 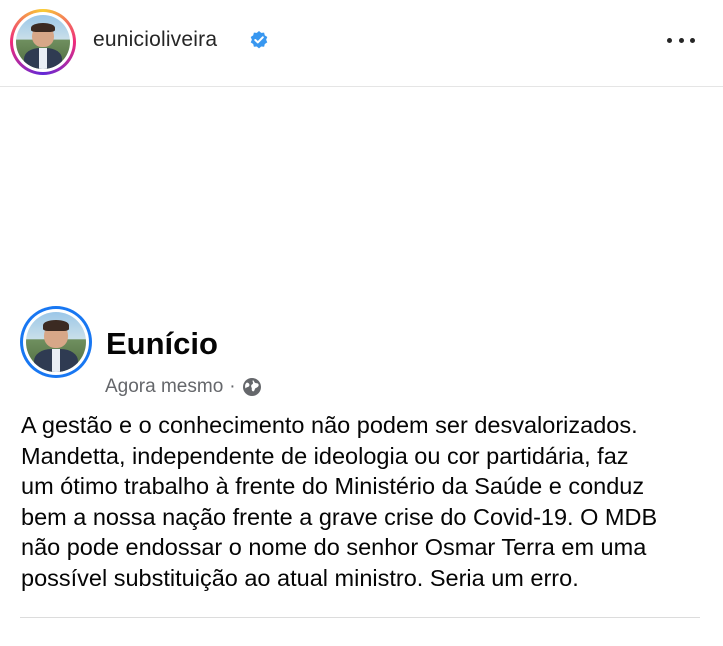 I want to click on divider, so click(x=360, y=617).